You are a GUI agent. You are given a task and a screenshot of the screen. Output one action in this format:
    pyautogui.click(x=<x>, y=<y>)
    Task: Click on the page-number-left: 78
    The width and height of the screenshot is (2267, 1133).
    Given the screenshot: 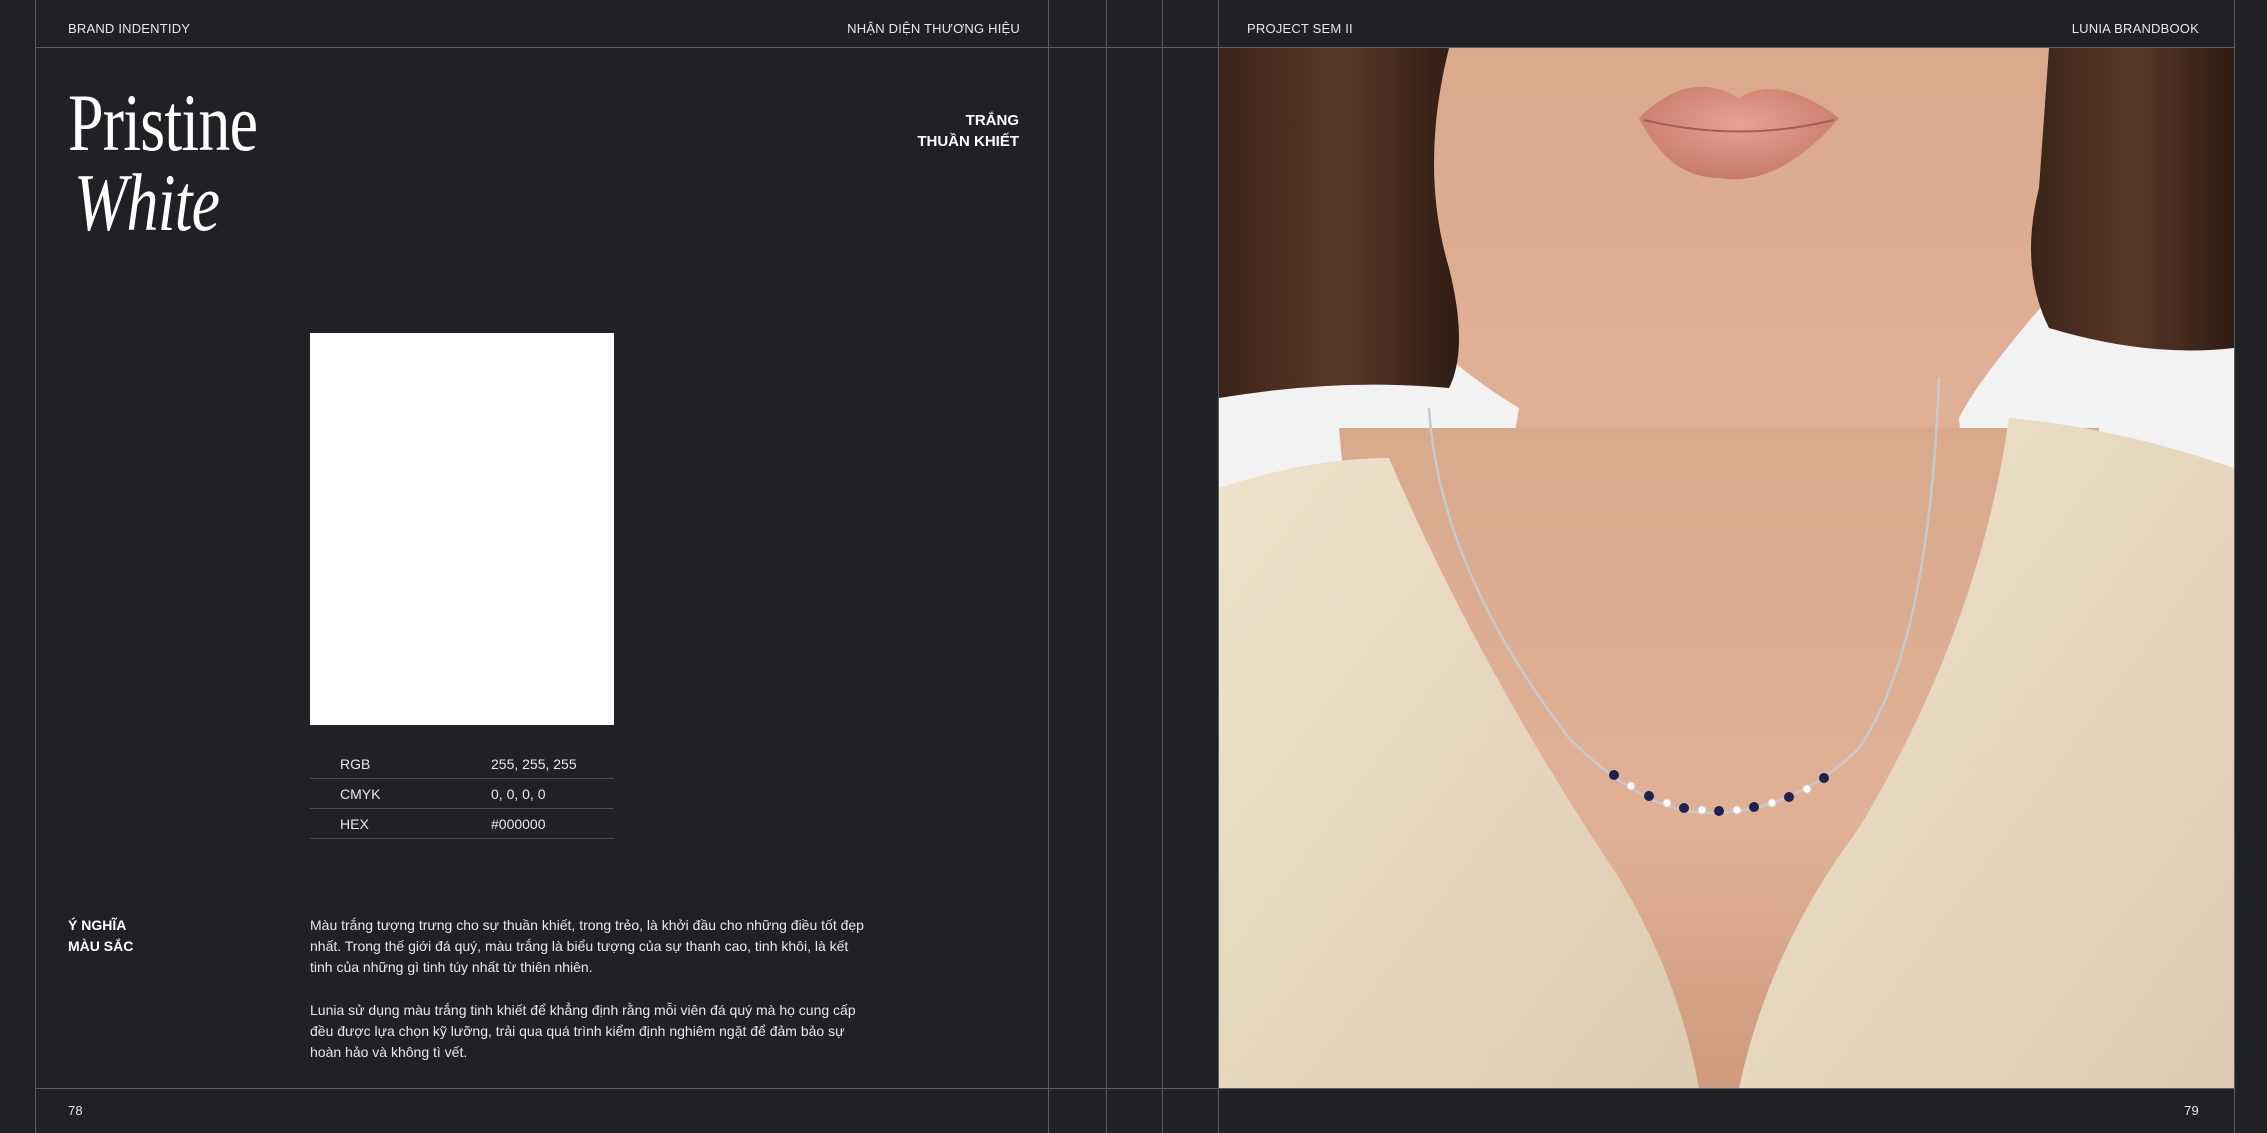 What is the action you would take?
    pyautogui.click(x=75, y=1110)
    